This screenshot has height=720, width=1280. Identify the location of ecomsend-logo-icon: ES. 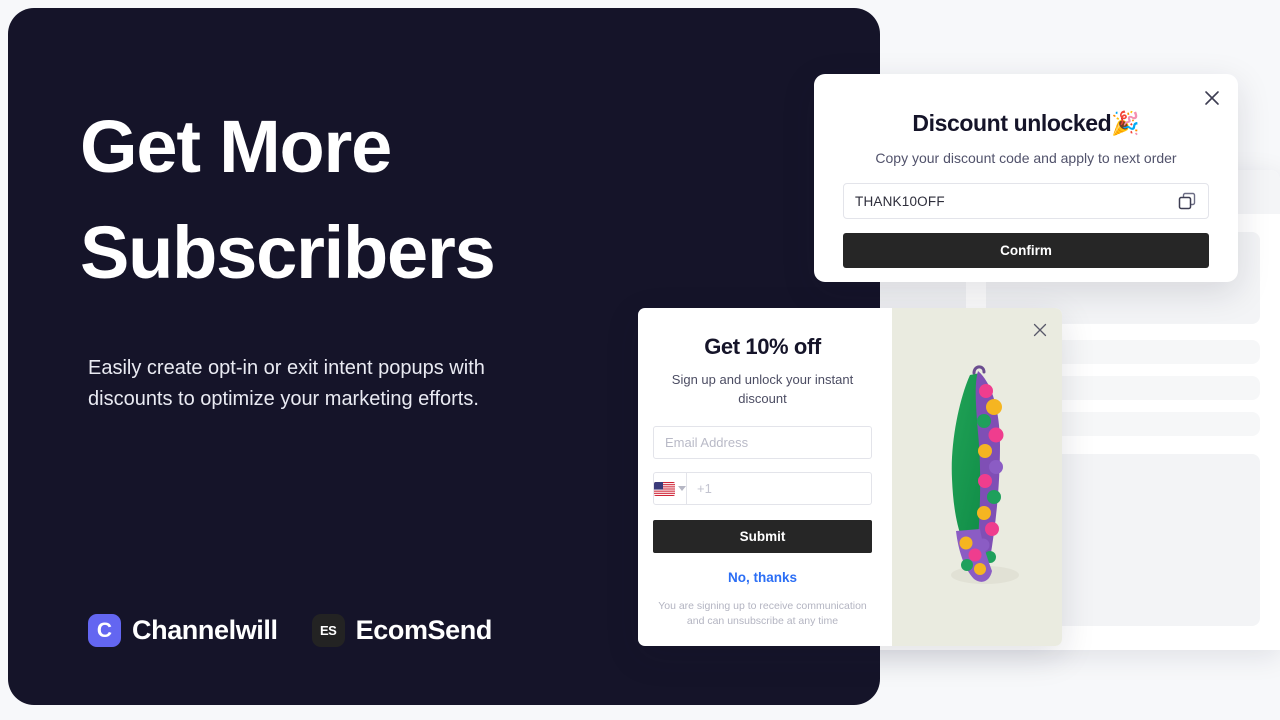
(328, 630).